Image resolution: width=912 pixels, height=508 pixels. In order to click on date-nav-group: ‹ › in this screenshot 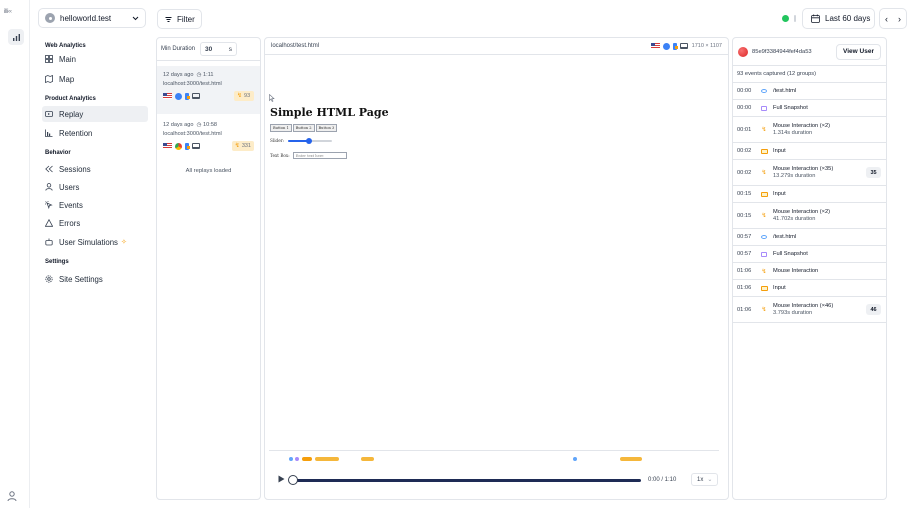, I will do `click(893, 18)`.